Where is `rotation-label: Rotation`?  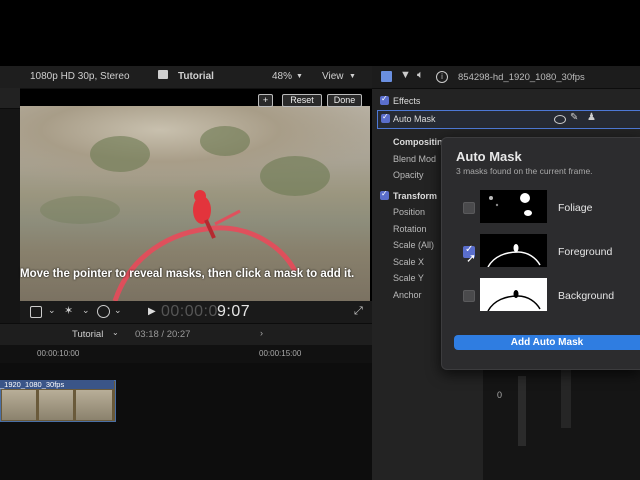 rotation-label: Rotation is located at coordinates (410, 229).